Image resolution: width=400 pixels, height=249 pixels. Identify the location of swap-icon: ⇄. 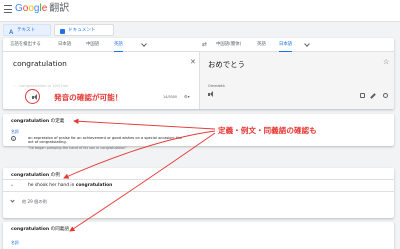
(204, 45).